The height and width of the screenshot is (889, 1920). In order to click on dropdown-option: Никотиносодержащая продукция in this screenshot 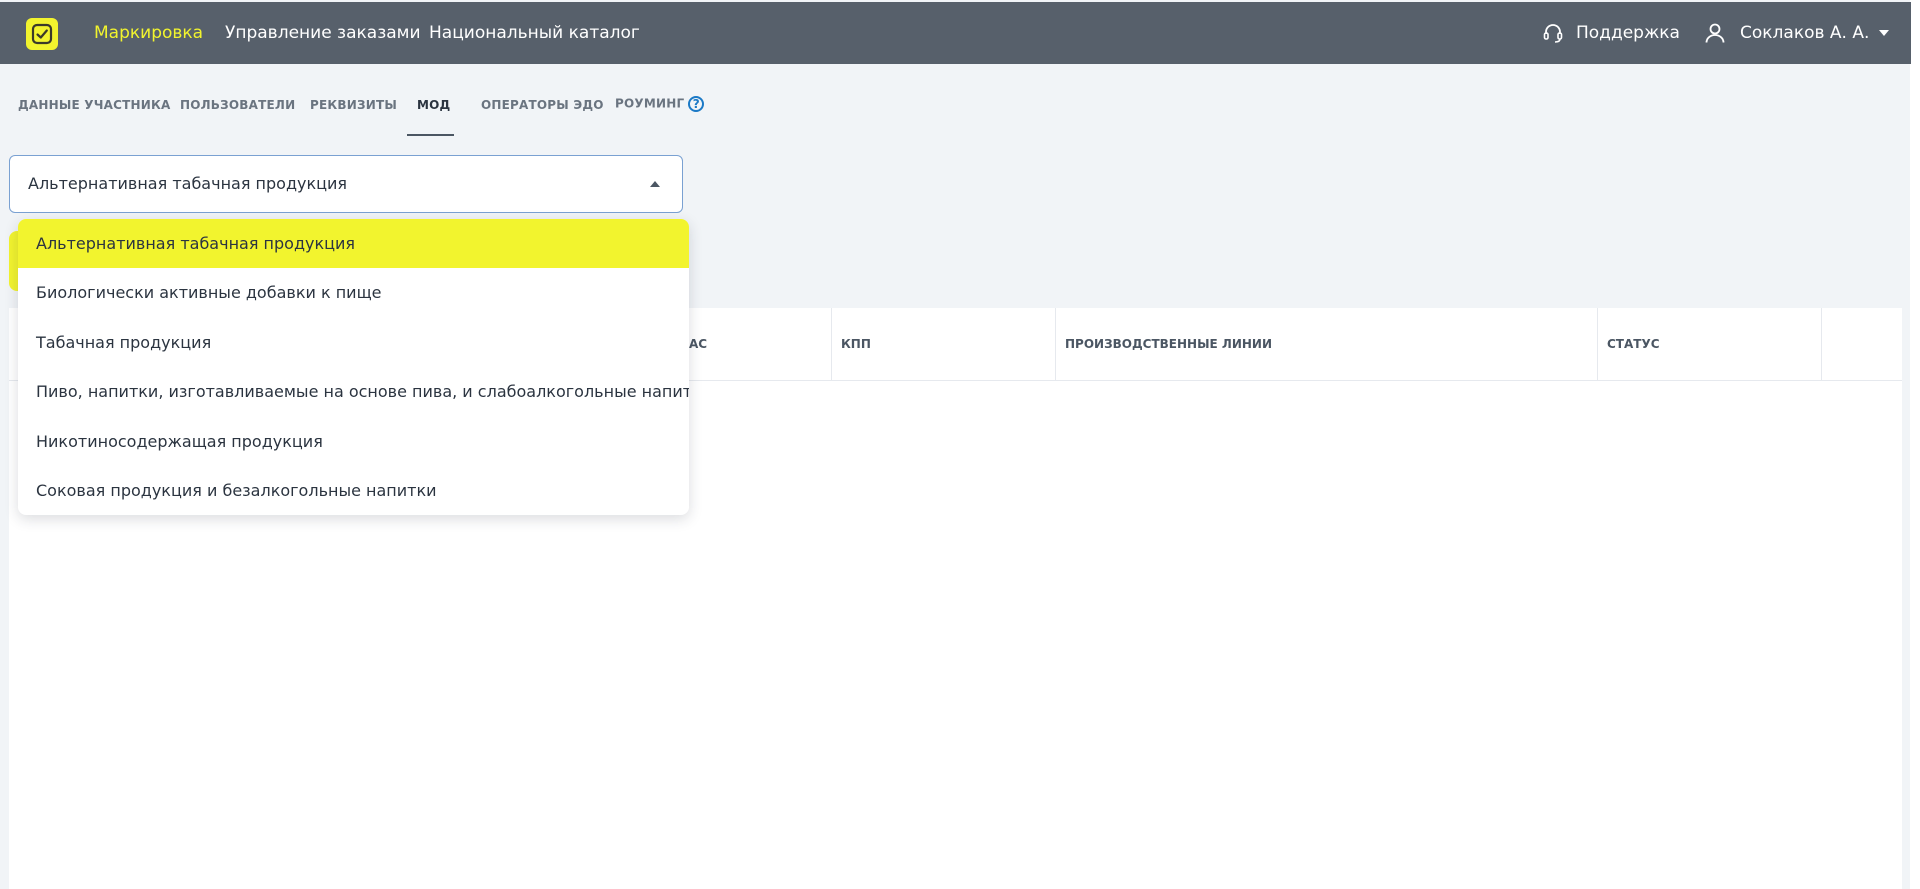, I will do `click(353, 441)`.